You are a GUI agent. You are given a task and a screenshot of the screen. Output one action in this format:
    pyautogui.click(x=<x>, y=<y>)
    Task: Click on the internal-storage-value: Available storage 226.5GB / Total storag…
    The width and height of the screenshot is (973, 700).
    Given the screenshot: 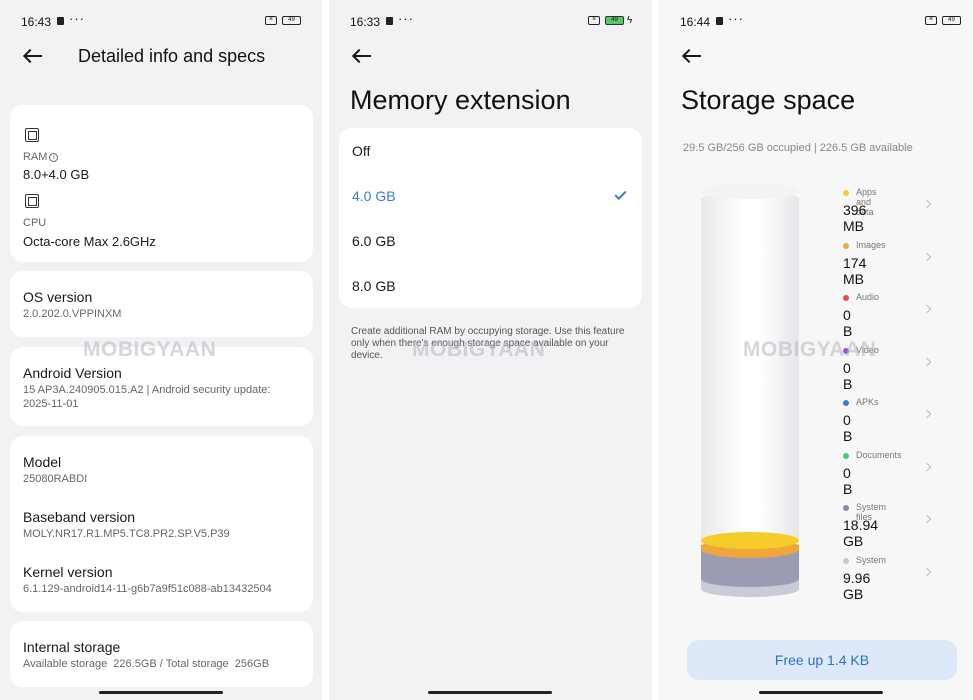 What is the action you would take?
    pyautogui.click(x=146, y=664)
    